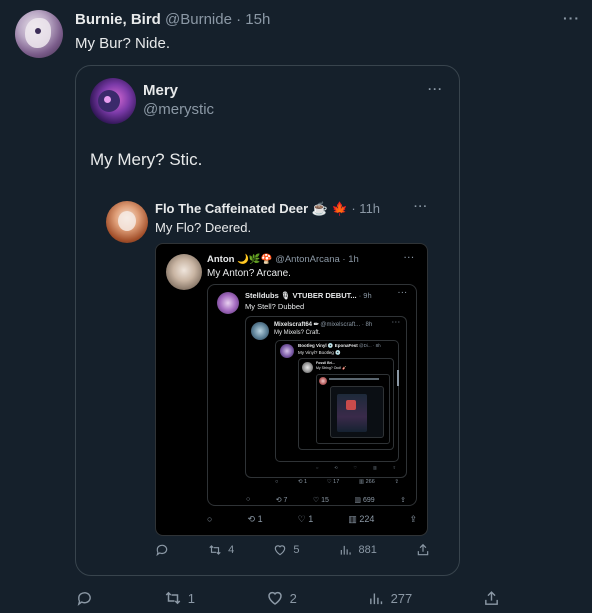 This screenshot has width=592, height=613. What do you see at coordinates (435, 89) in the screenshot?
I see `quote-more-icon: ···` at bounding box center [435, 89].